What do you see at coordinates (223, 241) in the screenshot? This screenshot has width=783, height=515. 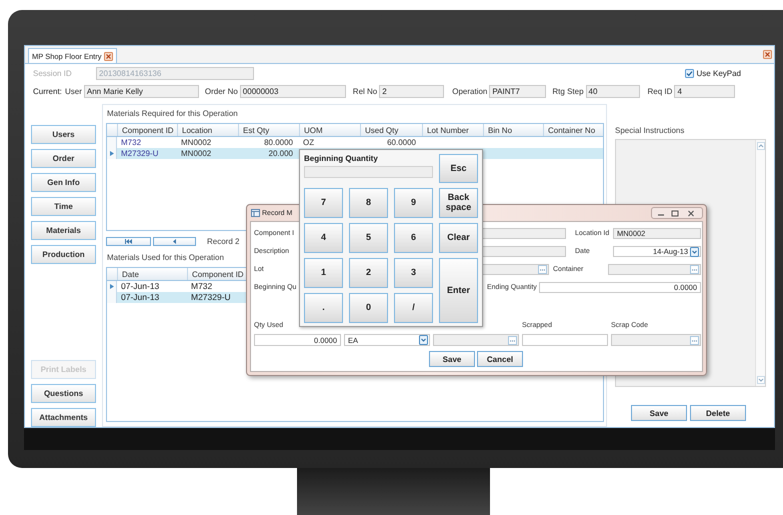 I see `record-counter: Record 2` at bounding box center [223, 241].